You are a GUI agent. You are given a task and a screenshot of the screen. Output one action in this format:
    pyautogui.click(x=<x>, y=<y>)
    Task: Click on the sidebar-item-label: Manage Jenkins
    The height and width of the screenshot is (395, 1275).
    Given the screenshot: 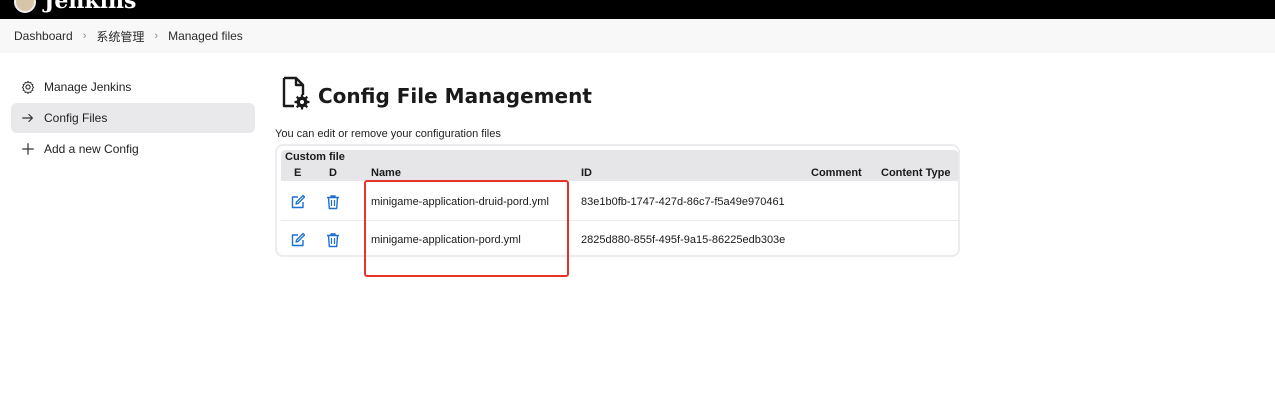 What is the action you would take?
    pyautogui.click(x=88, y=87)
    